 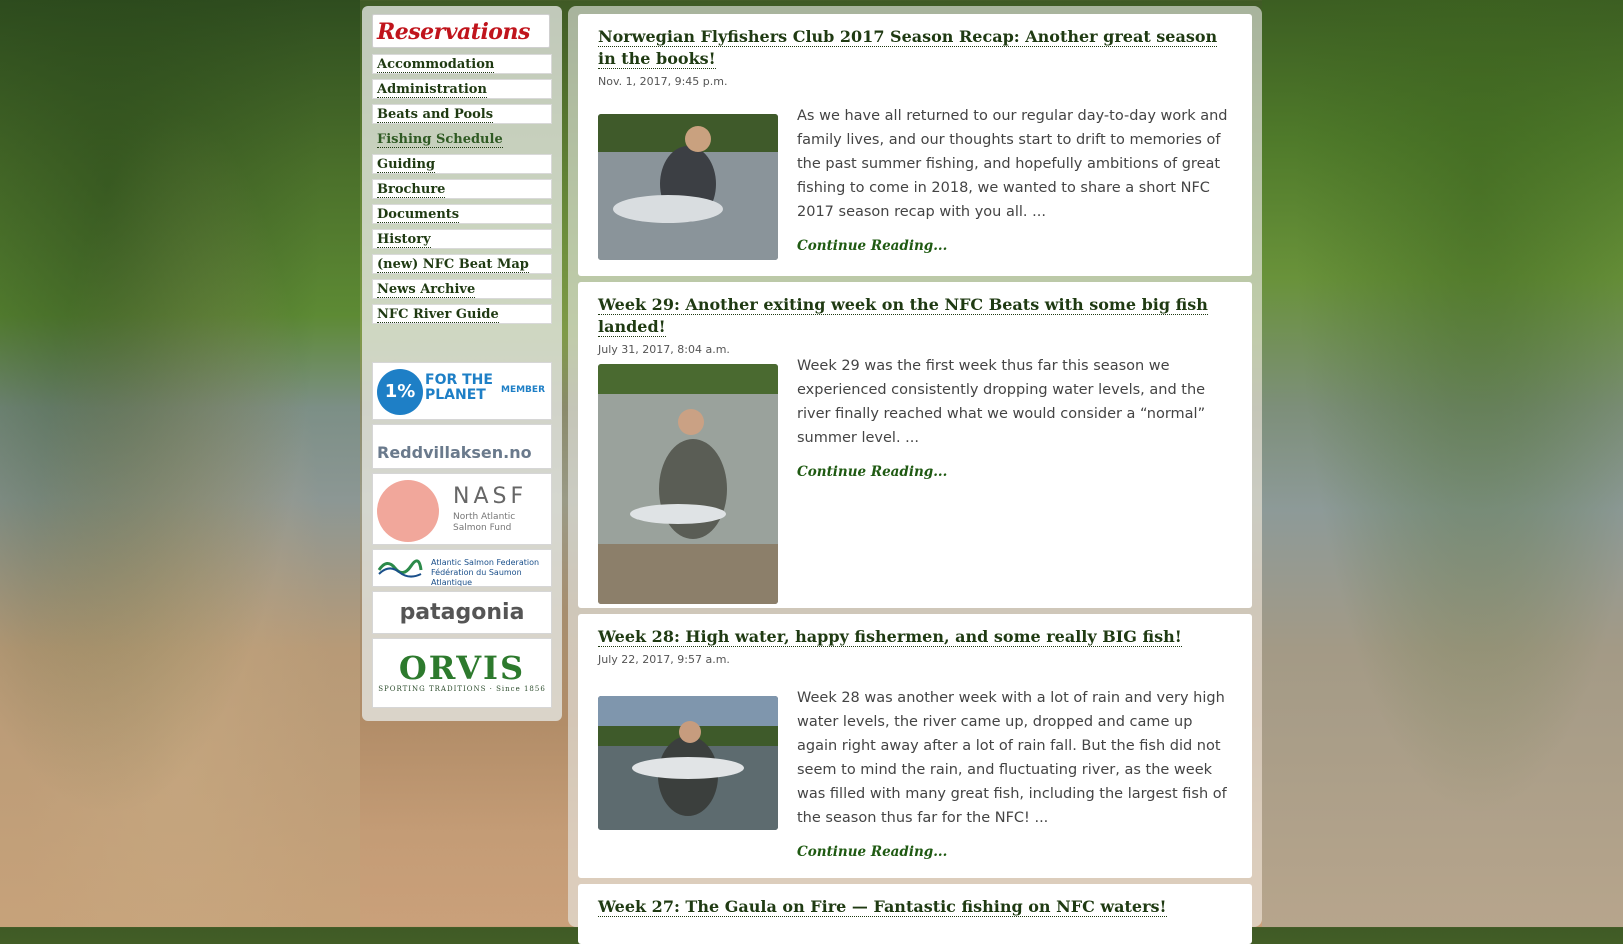 What do you see at coordinates (411, 190) in the screenshot?
I see `sidebar-item-label: Brochure` at bounding box center [411, 190].